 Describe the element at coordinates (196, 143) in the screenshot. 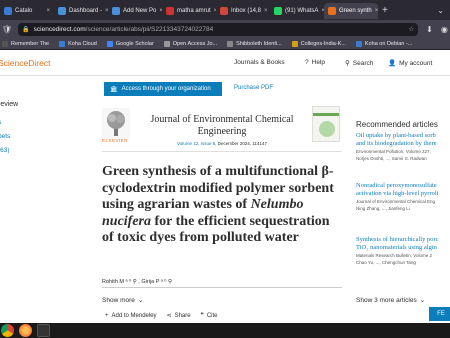

I see `volume-link: Volume 12, Issue 6` at that location.